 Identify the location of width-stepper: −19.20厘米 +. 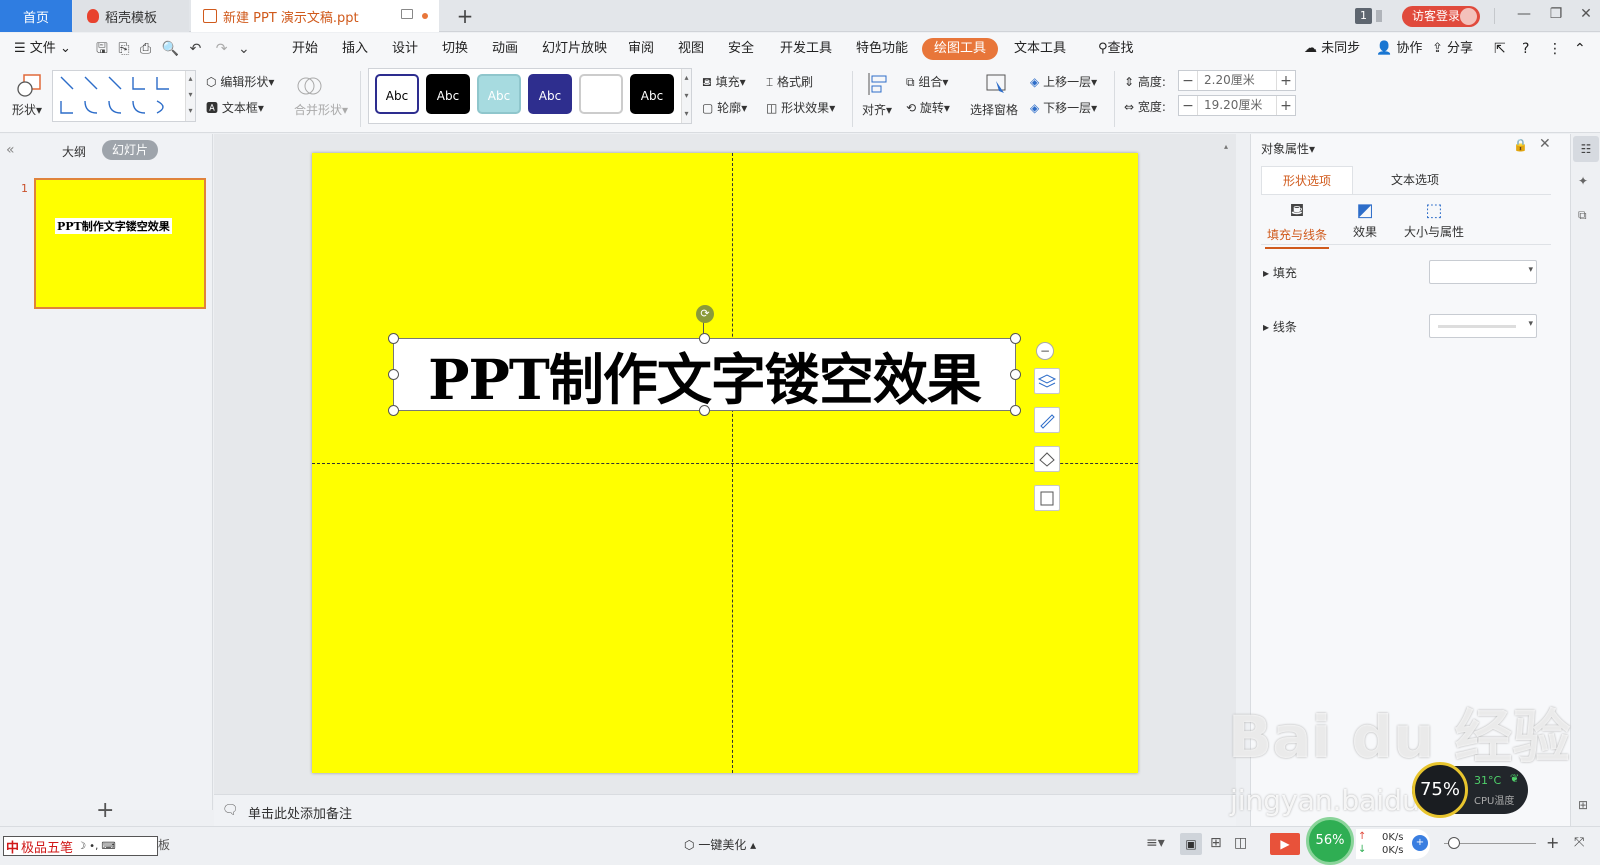
(1237, 105).